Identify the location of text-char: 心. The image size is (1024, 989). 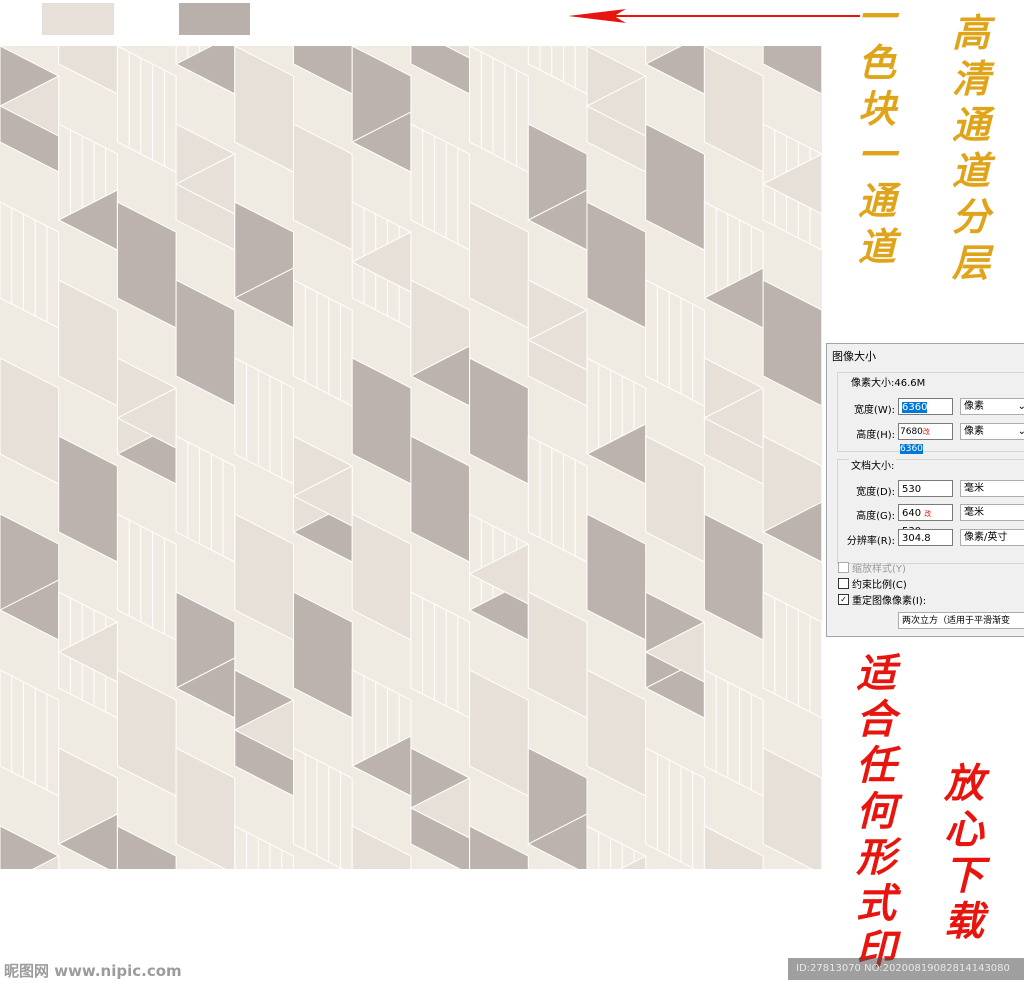
(964, 829).